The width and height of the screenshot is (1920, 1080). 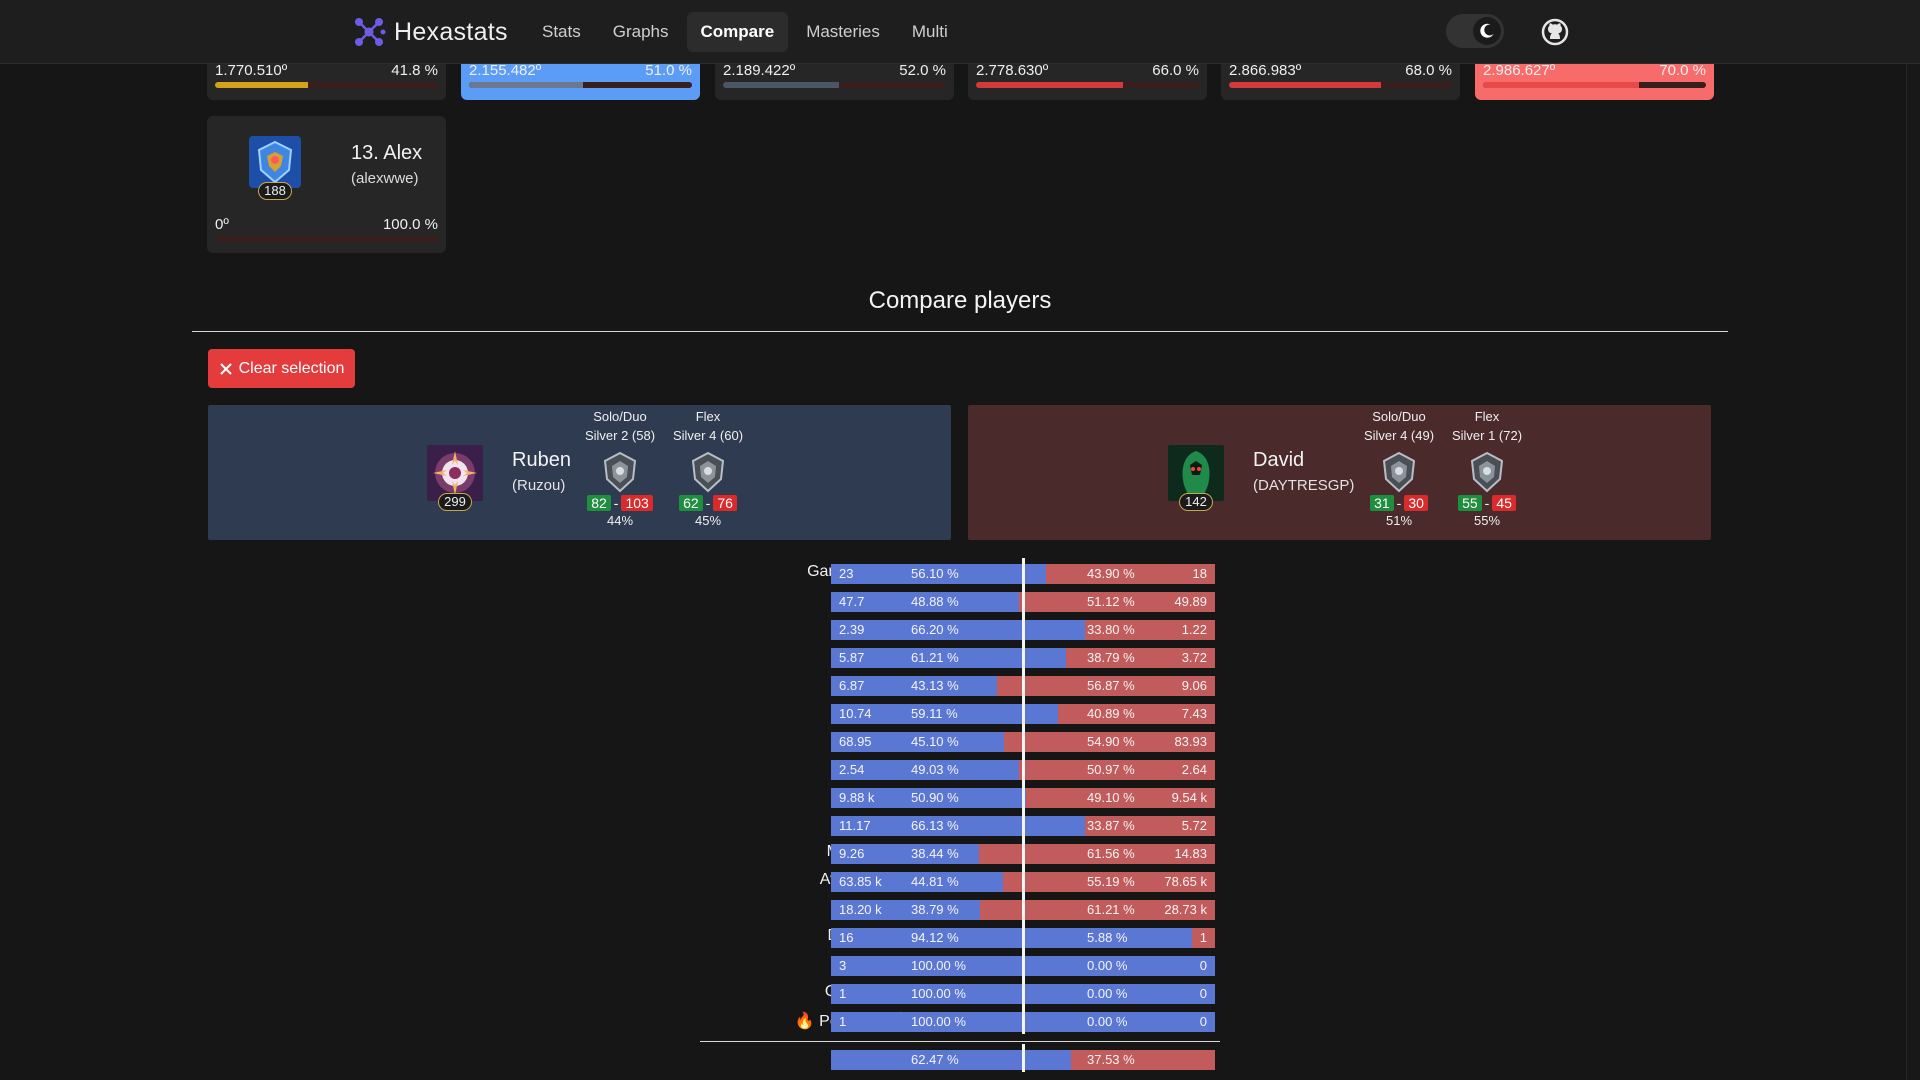 What do you see at coordinates (1194, 769) in the screenshot?
I see `stat-right-value: 2.64` at bounding box center [1194, 769].